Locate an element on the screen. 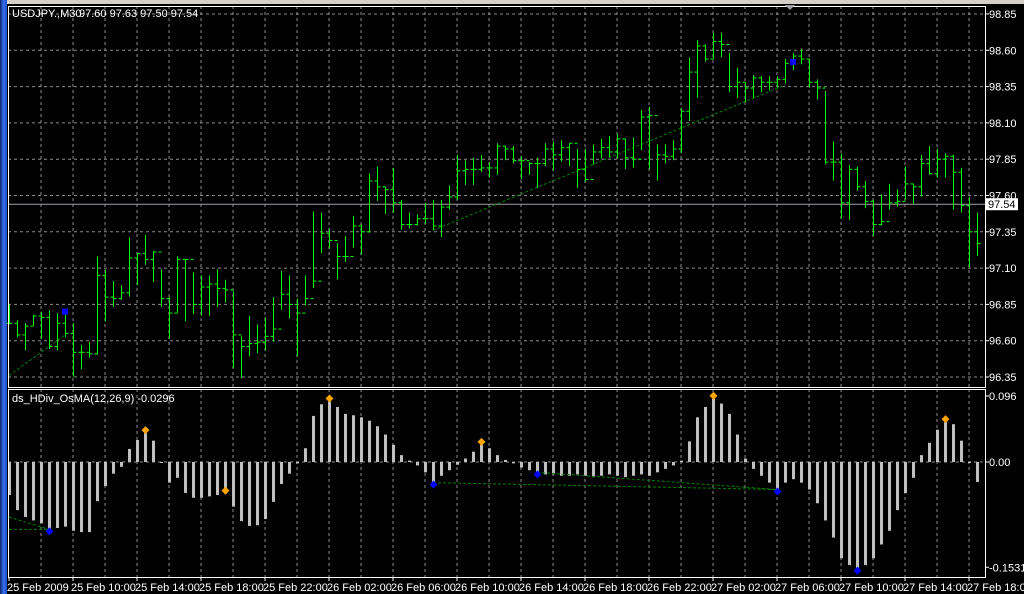 The height and width of the screenshot is (594, 1024). indicator-tick-label: -0.1531 is located at coordinates (1006, 568).